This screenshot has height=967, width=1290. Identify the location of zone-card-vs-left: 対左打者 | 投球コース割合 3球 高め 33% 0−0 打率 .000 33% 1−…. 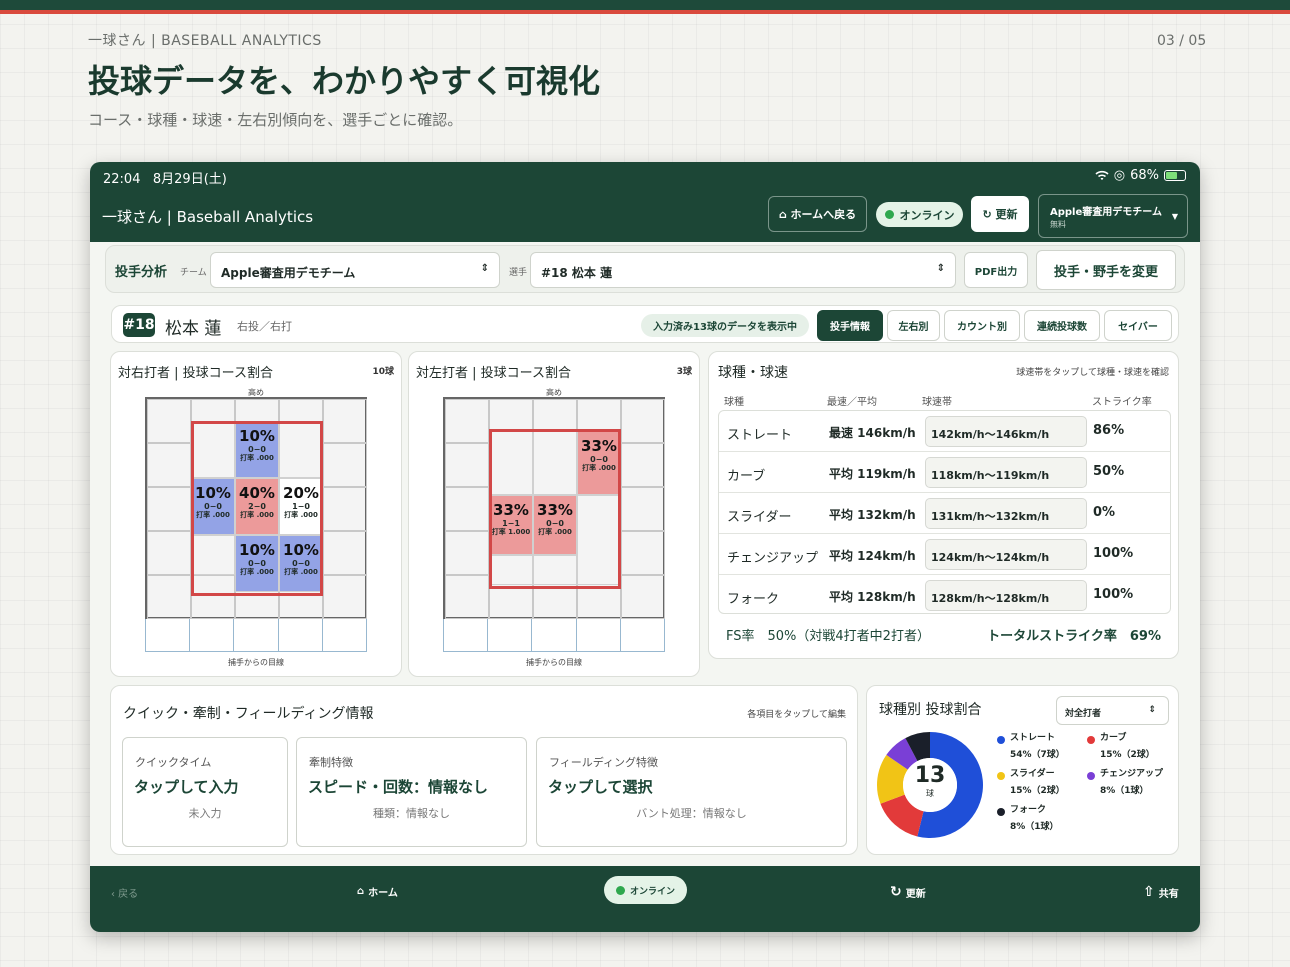
(554, 514).